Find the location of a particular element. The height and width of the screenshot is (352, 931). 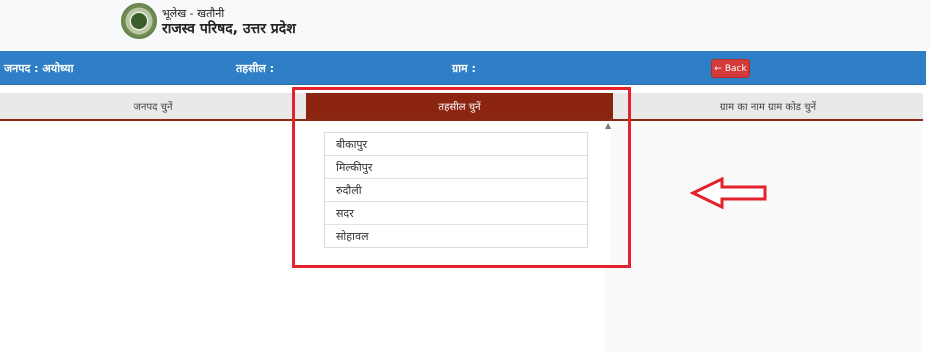

district-label: जनपद : अयोध्या is located at coordinates (39, 68).